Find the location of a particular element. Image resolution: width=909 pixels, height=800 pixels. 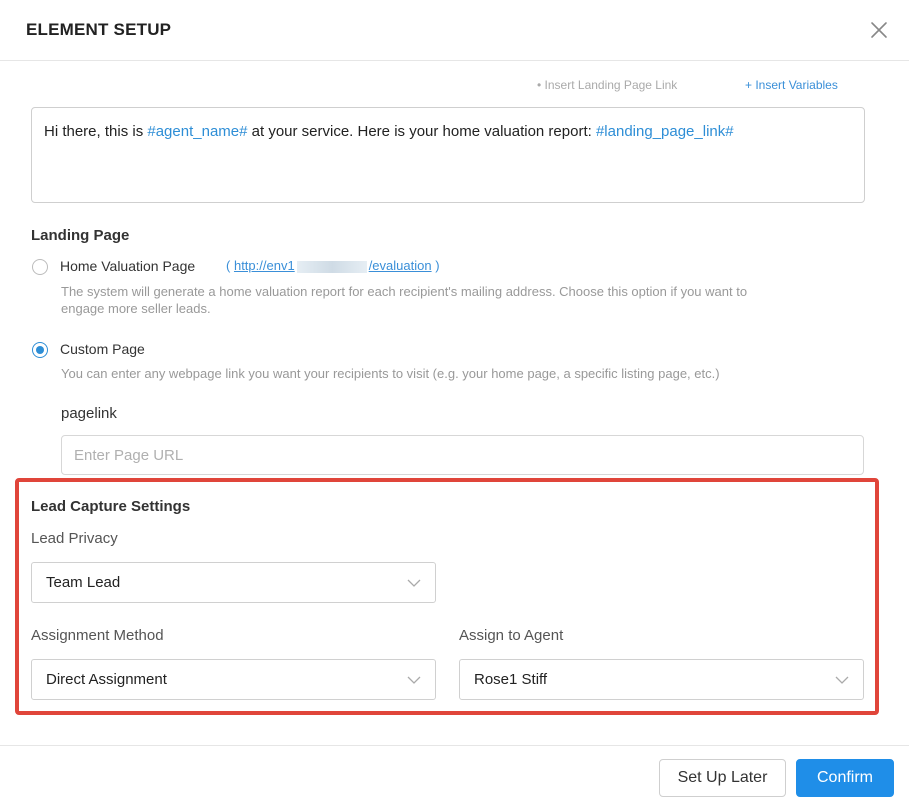

assignment-method-label: Assignment Method is located at coordinates (97, 635).